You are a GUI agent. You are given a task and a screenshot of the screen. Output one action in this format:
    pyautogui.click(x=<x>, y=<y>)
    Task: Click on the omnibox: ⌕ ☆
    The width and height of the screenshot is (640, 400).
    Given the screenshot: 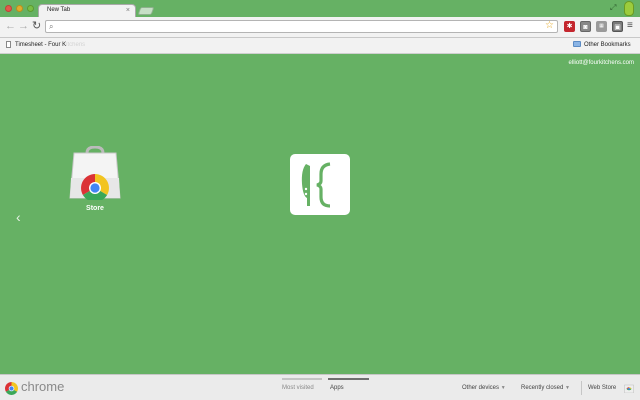 What is the action you would take?
    pyautogui.click(x=301, y=26)
    